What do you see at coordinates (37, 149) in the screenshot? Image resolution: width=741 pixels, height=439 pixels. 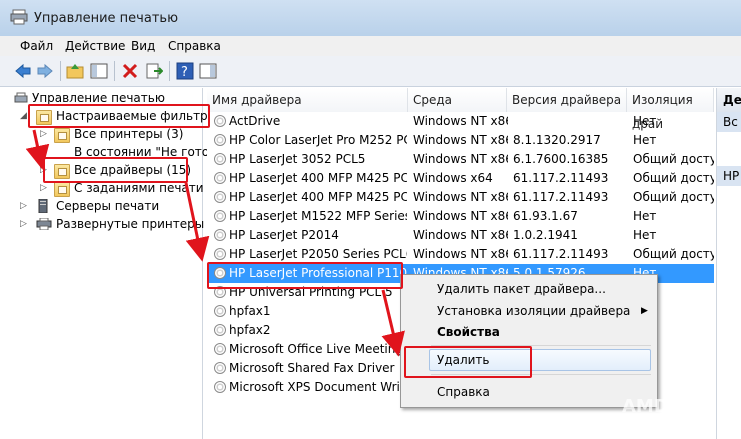 I see `arrow-to-all-drivers` at bounding box center [37, 149].